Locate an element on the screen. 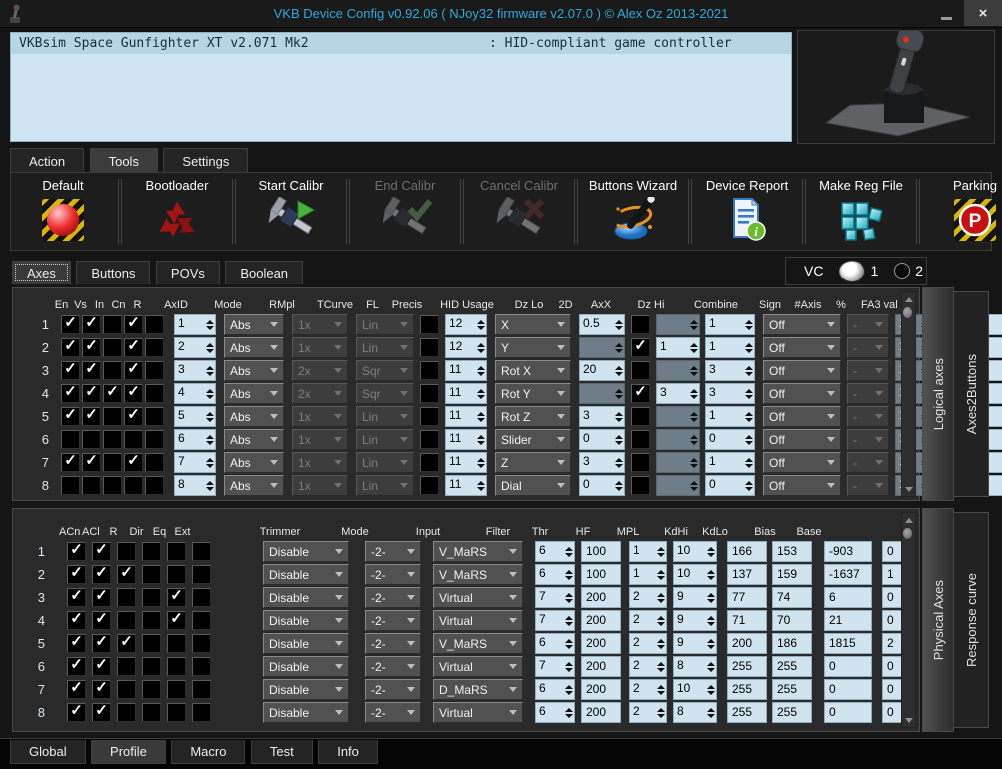  dz-hi-spinner: 3 is located at coordinates (730, 393).